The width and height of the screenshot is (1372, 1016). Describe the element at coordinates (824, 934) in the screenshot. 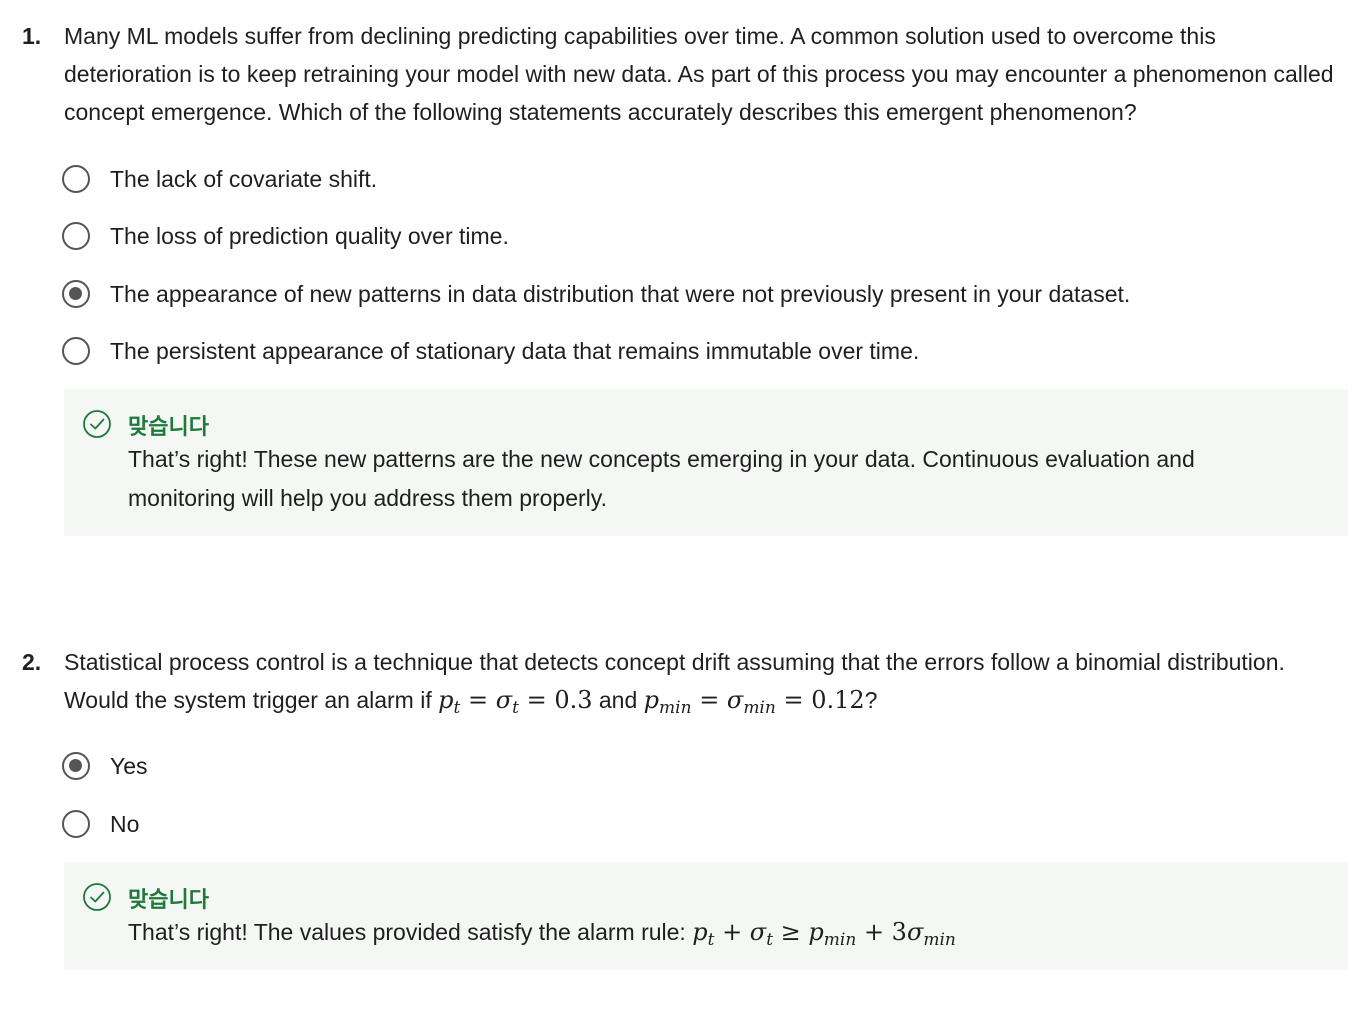

I see `math-alarm-rule: pt + σt ≥ pmin + 3σmin` at that location.